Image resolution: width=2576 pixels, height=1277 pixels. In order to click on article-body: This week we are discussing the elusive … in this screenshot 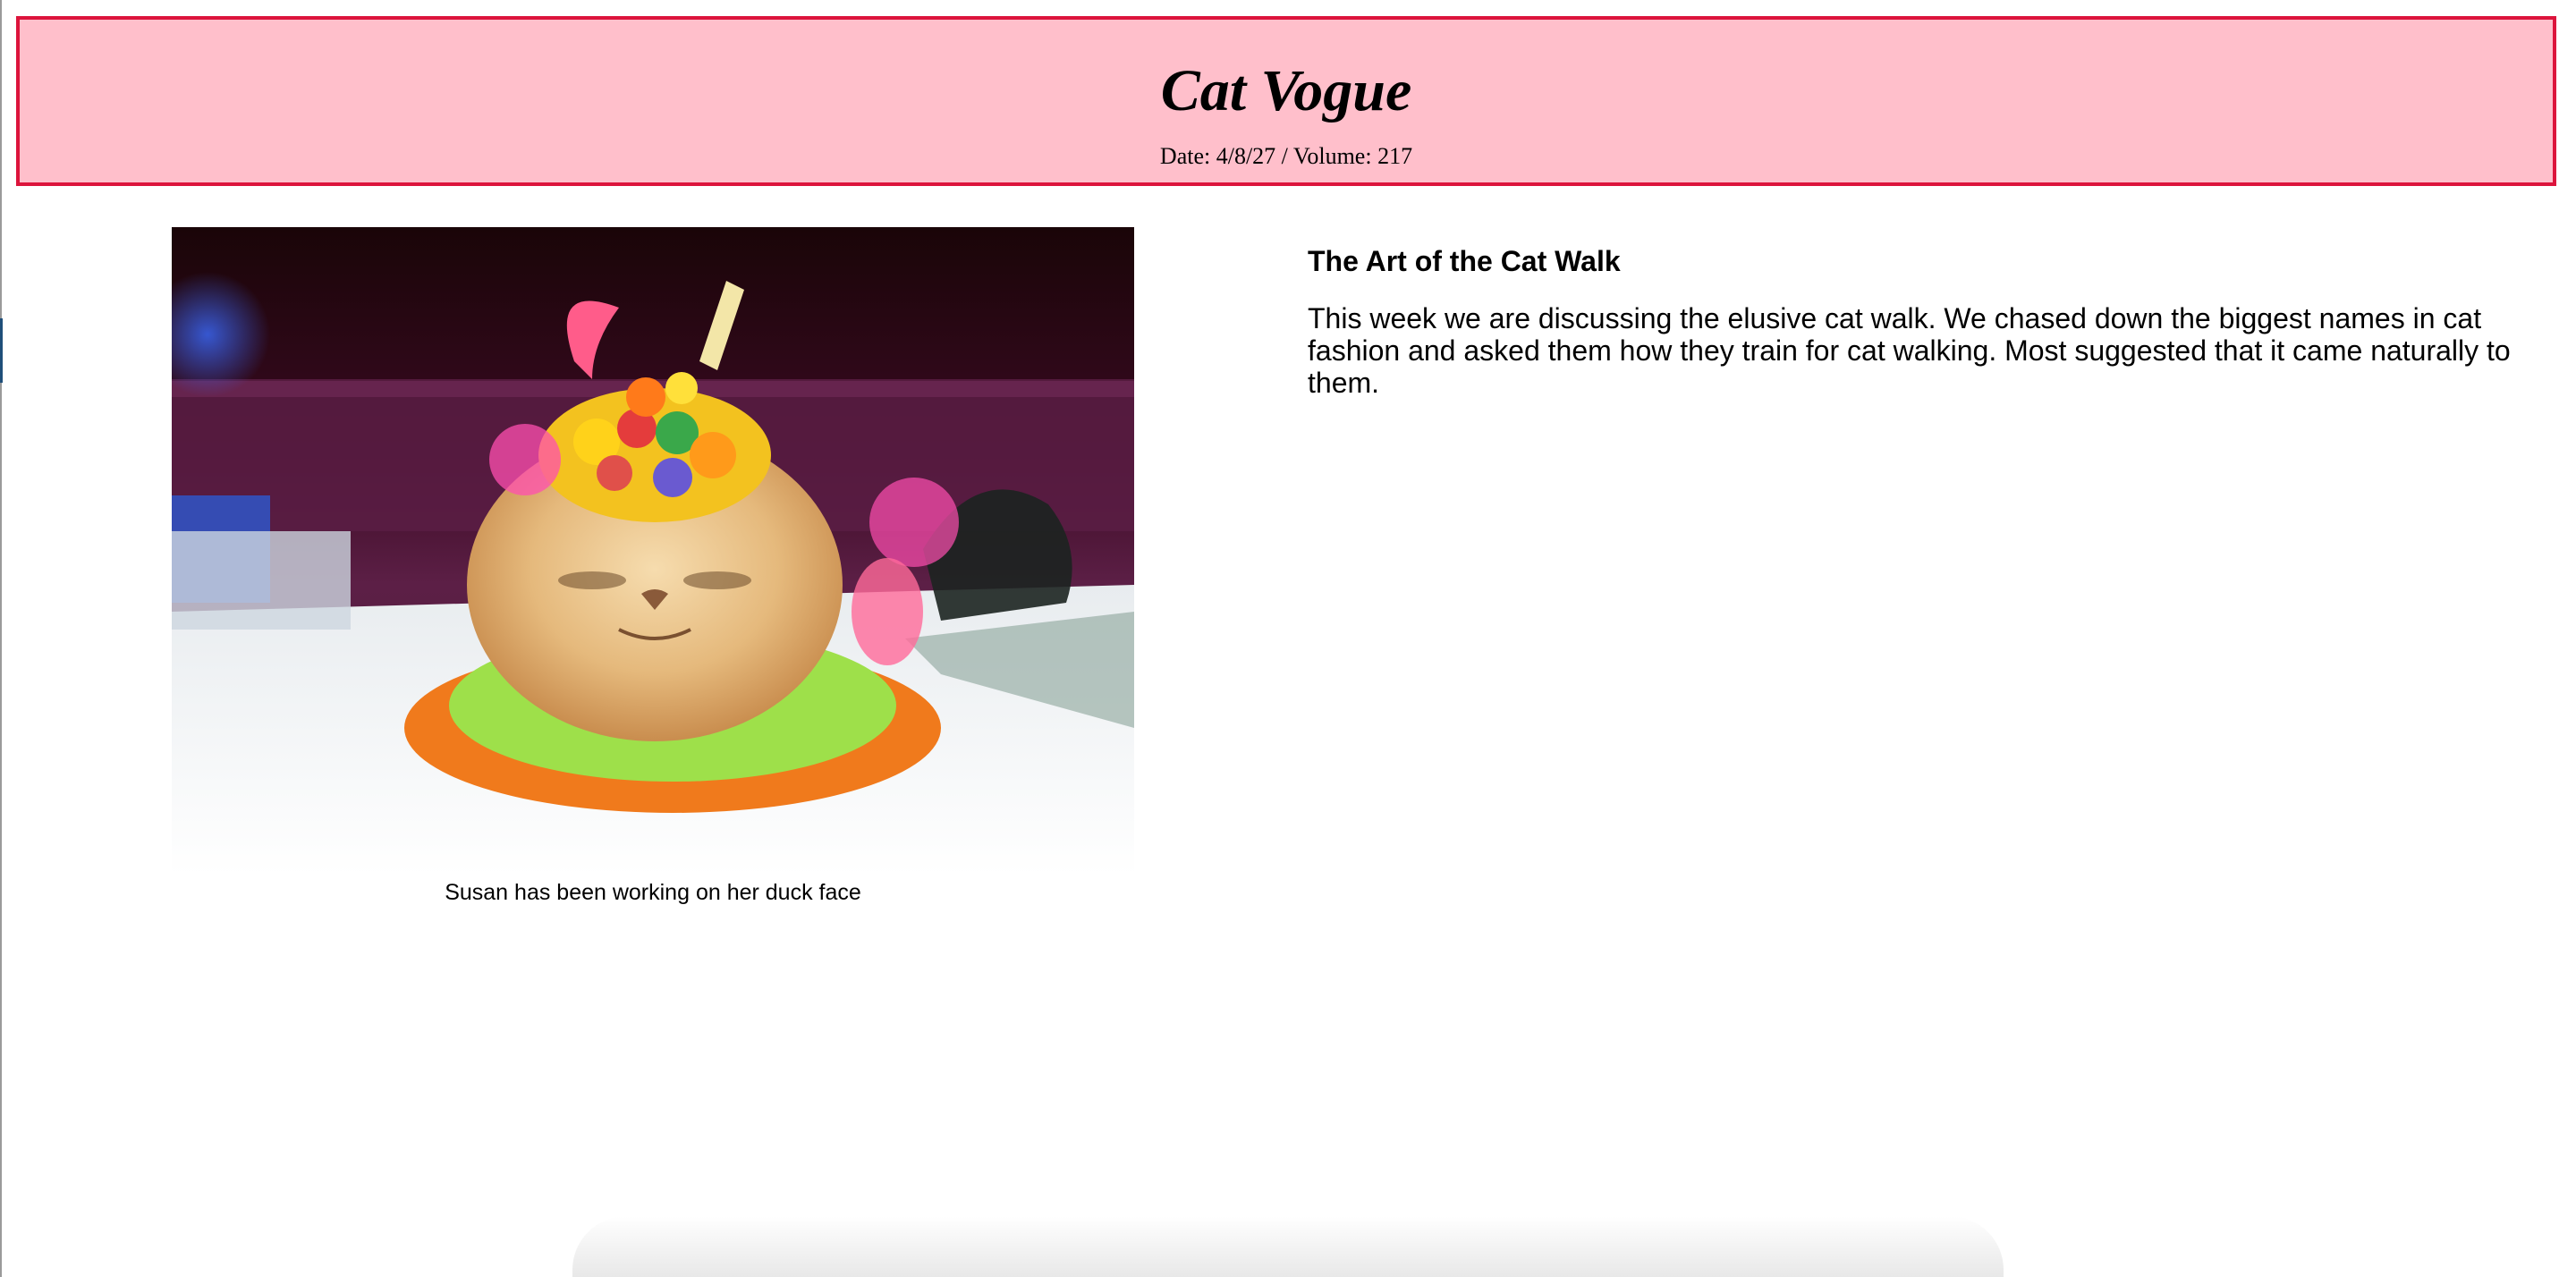, I will do `click(1909, 350)`.